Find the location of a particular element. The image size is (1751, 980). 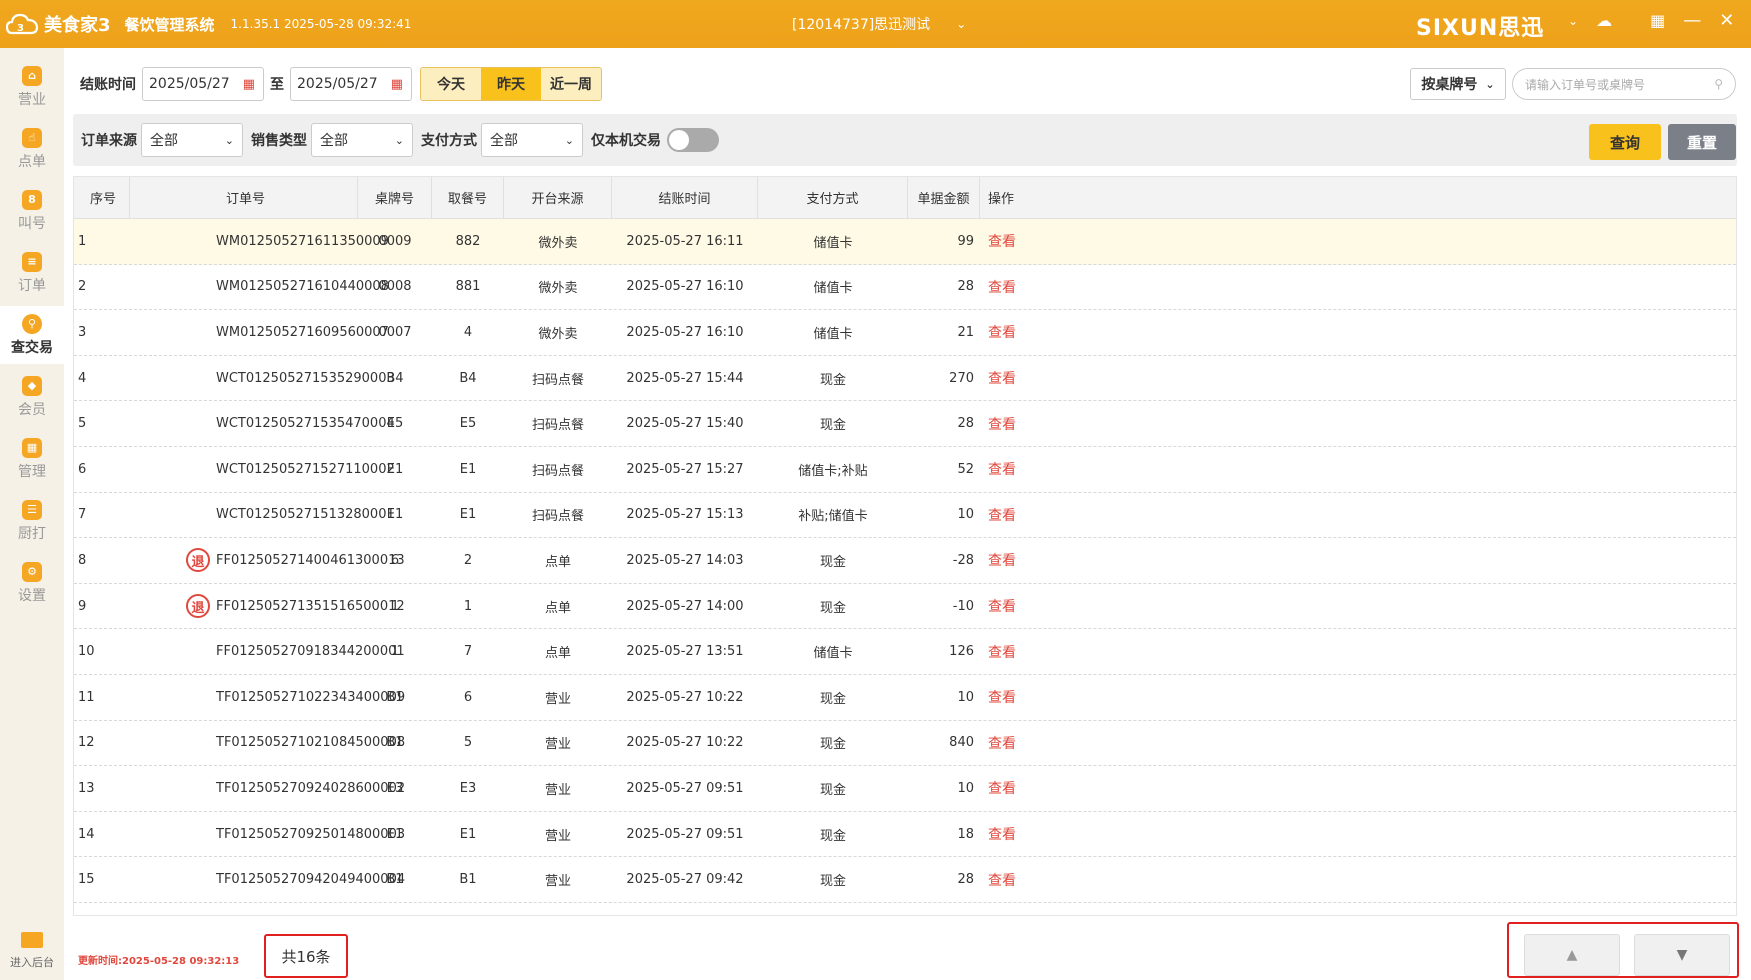

cell-order-no: TF012505270942049400004 is located at coordinates (267, 879).